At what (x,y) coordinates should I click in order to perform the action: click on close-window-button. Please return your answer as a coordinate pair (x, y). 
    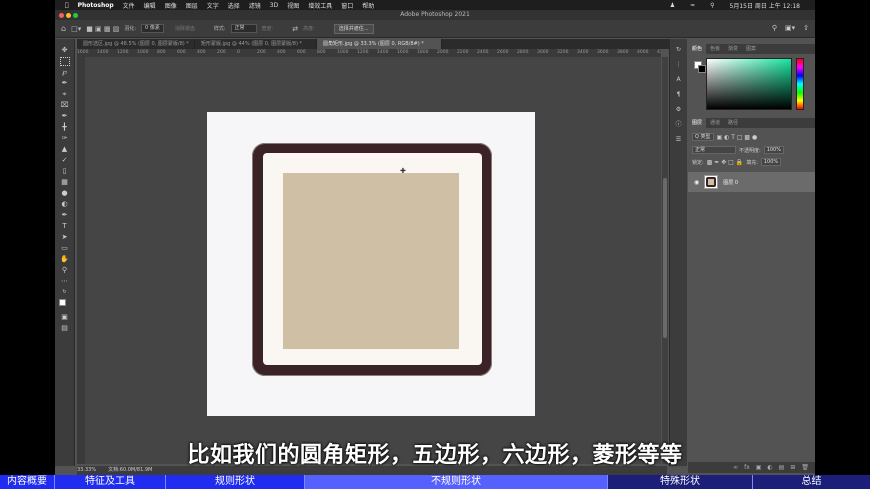
    Looking at the image, I should click on (61, 15).